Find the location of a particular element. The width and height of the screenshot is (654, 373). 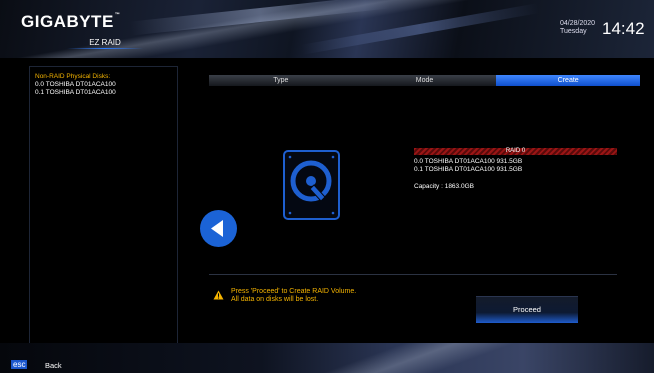

footer-banner is located at coordinates (327, 358).